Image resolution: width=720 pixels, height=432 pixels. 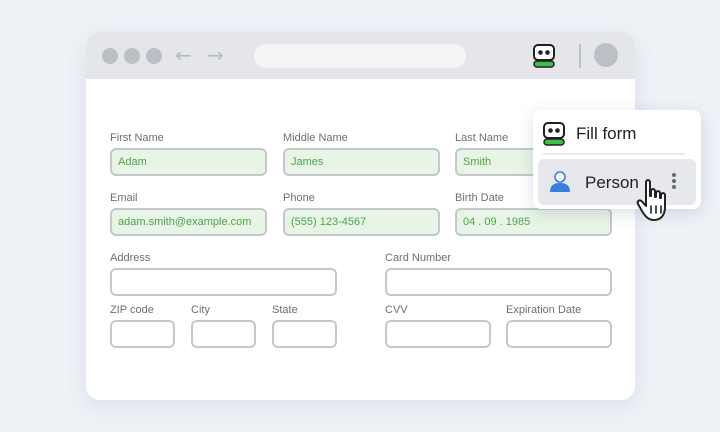 What do you see at coordinates (304, 334) in the screenshot?
I see `state-field` at bounding box center [304, 334].